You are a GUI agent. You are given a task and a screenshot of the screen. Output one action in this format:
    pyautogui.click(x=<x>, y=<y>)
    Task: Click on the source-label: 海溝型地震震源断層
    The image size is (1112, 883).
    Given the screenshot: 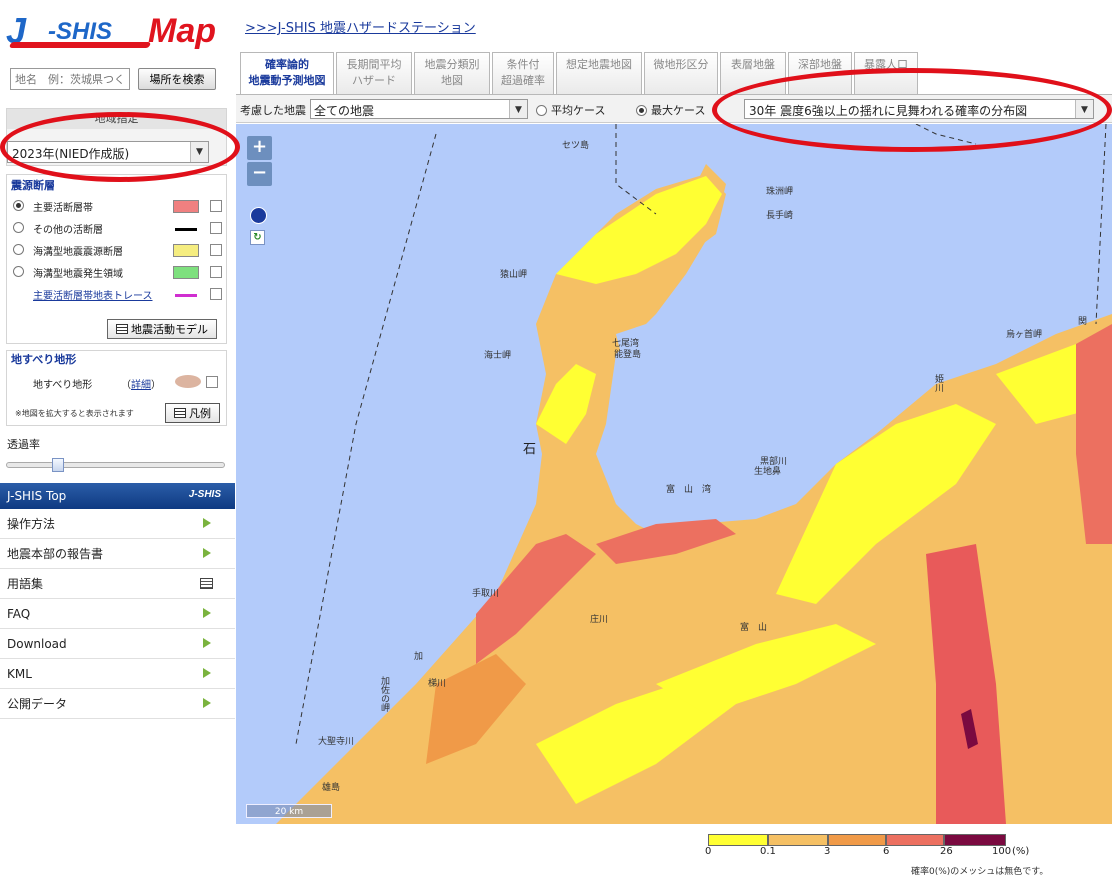 What is the action you would take?
    pyautogui.click(x=78, y=252)
    